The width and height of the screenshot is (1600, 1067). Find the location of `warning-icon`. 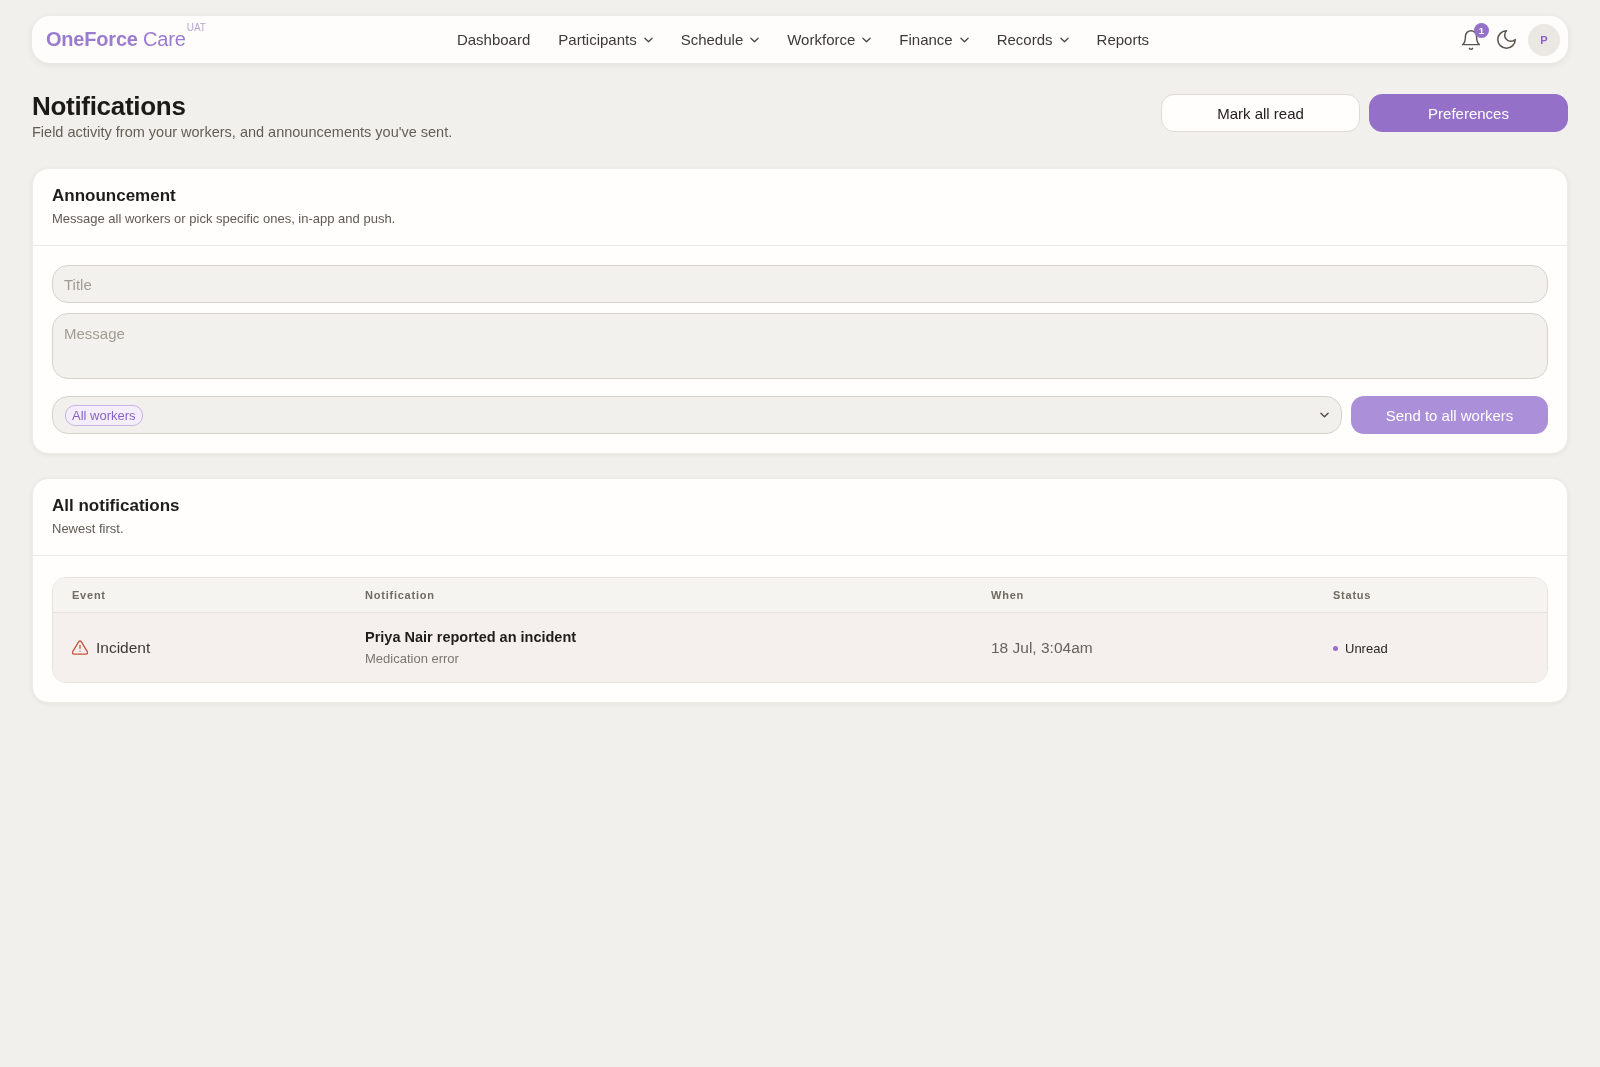

warning-icon is located at coordinates (80, 647).